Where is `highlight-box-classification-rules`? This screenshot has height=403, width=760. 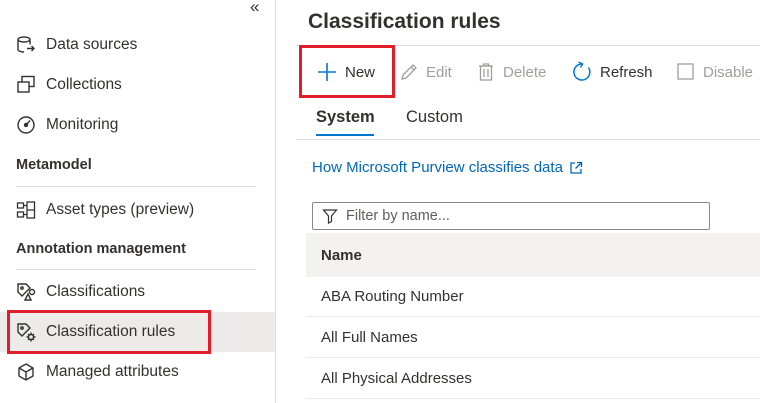 highlight-box-classification-rules is located at coordinates (109, 332).